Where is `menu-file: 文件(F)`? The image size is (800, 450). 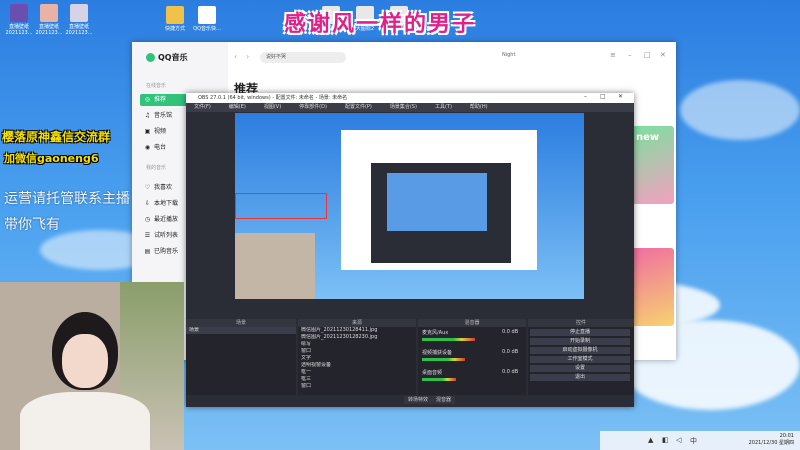
menu-file: 文件(F) is located at coordinates (202, 107).